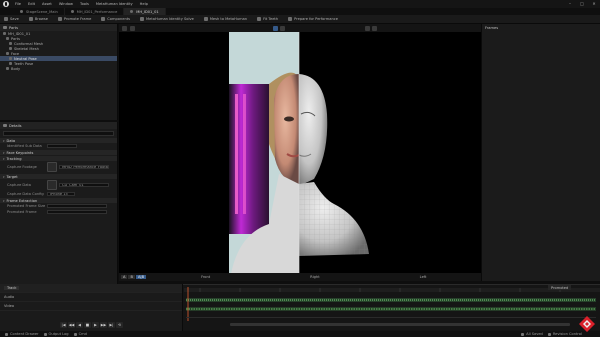 The height and width of the screenshot is (337, 600). What do you see at coordinates (374, 28) in the screenshot?
I see `lighting-icon` at bounding box center [374, 28].